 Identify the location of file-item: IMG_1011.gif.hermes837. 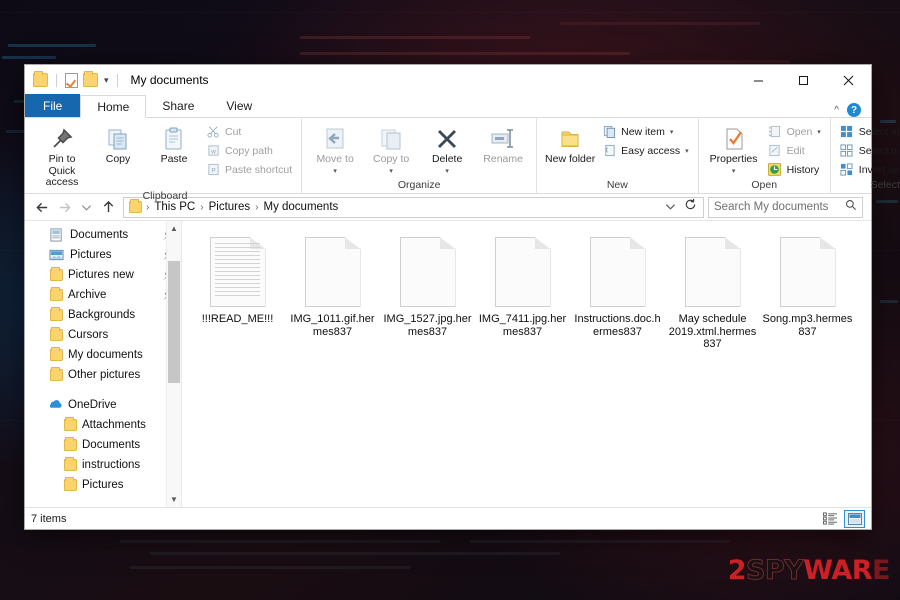
(332, 293).